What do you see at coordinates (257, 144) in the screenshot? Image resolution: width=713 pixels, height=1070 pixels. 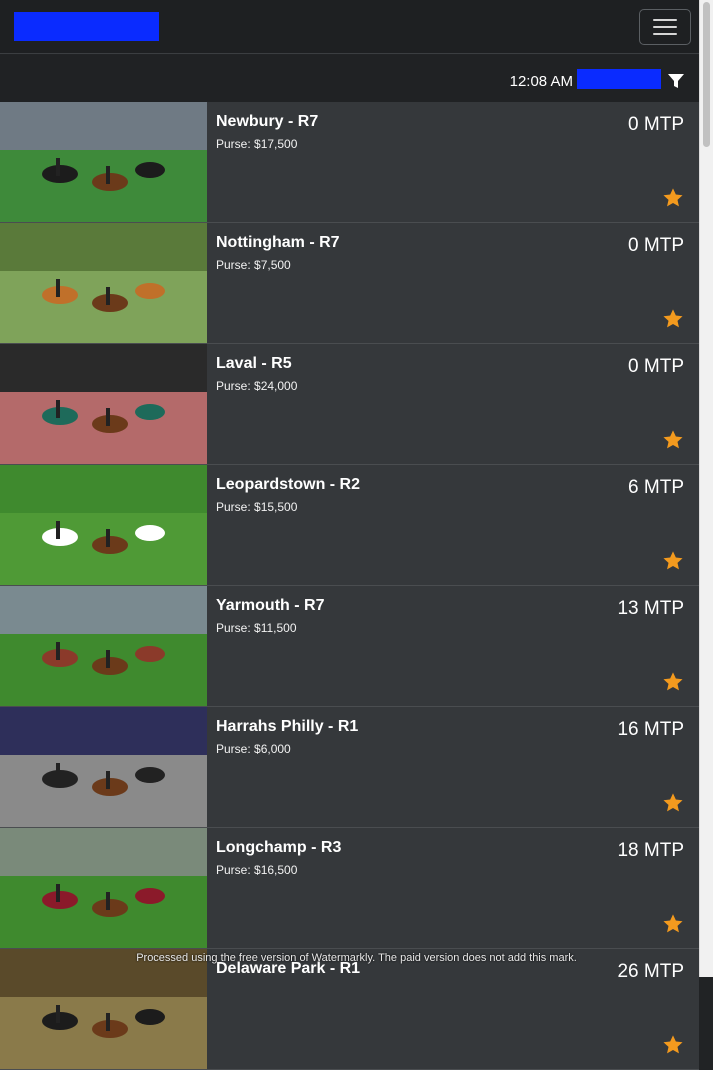 I see `race-purse: Purse: $17,500` at bounding box center [257, 144].